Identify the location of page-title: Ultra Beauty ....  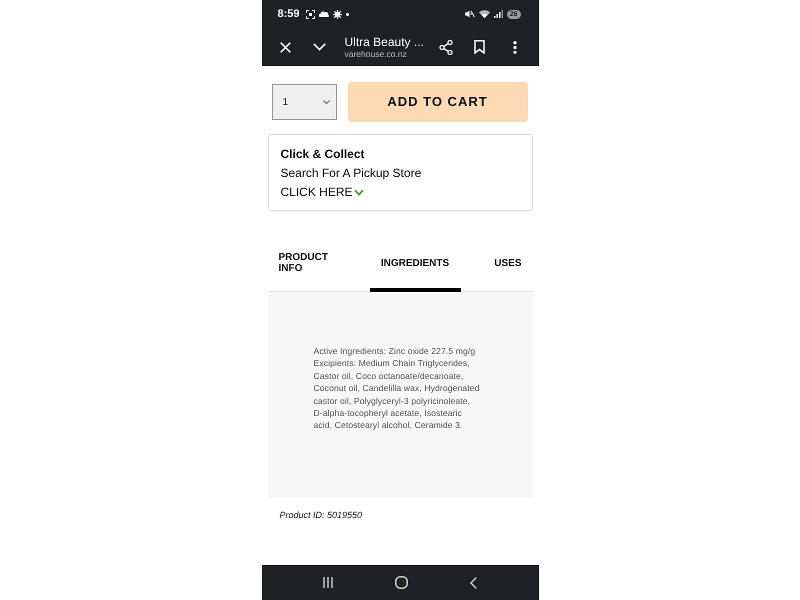
(384, 41).